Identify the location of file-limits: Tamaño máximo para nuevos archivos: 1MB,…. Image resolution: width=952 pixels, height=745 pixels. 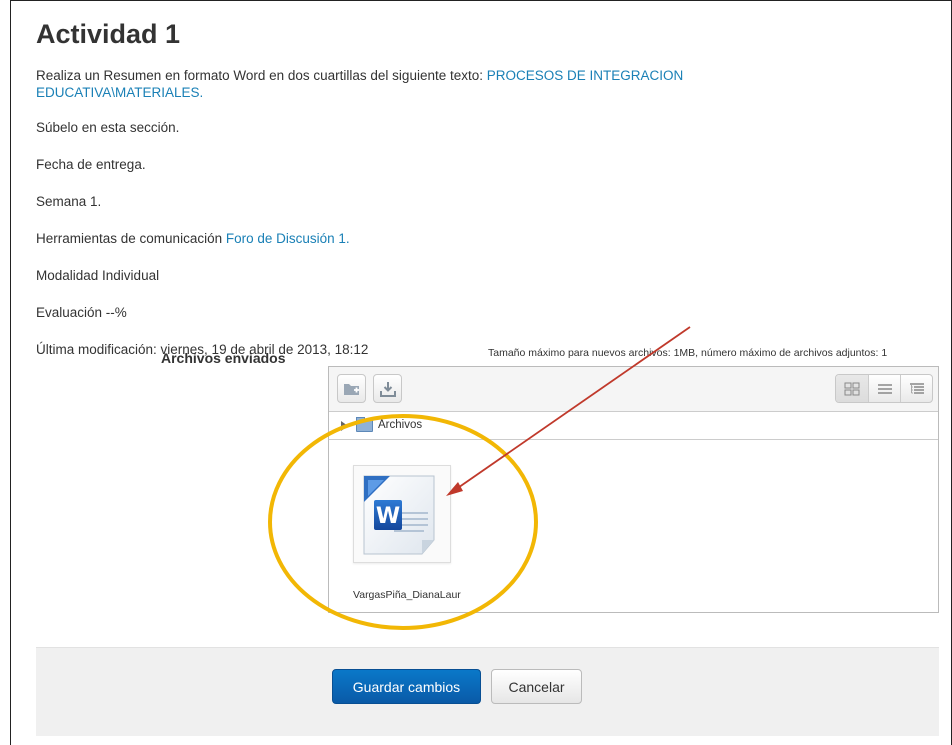
(688, 353).